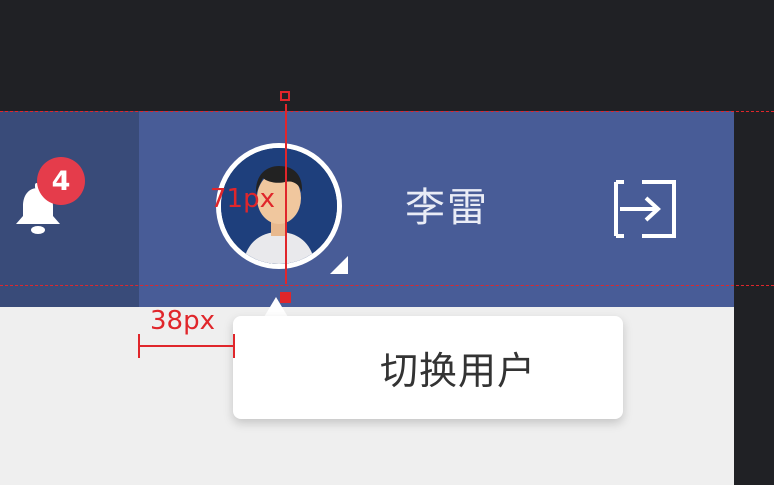 Image resolution: width=774 pixels, height=485 pixels. Describe the element at coordinates (387, 285) in the screenshot. I see `guide-line-bottom` at that location.